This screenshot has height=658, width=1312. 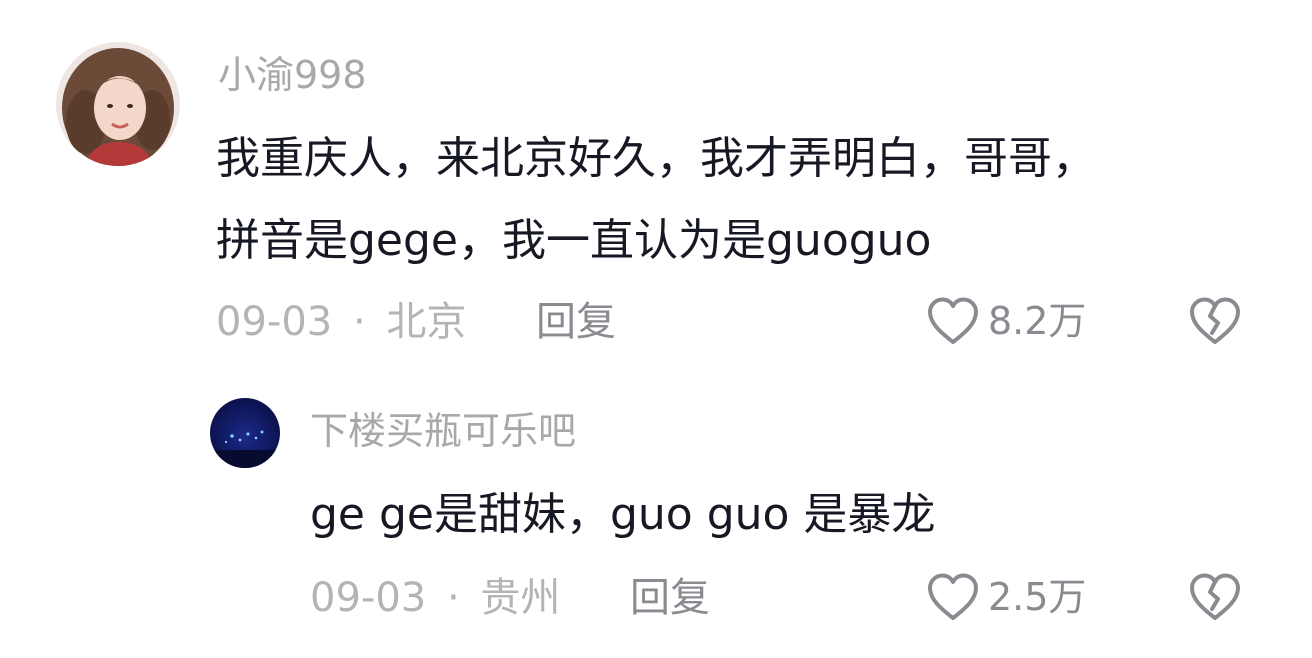 What do you see at coordinates (443, 431) in the screenshot?
I see `username: 下楼买瓶可乐吧` at bounding box center [443, 431].